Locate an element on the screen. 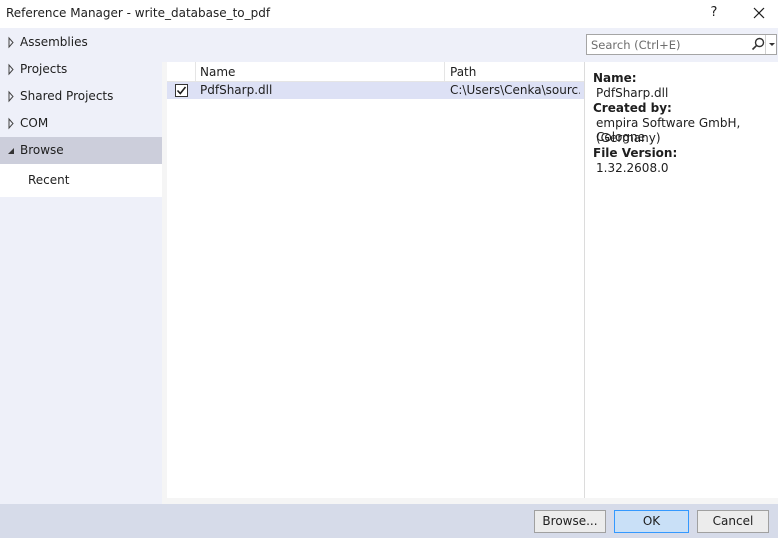 This screenshot has height=538, width=778. file-version-label: File Version: is located at coordinates (635, 153).